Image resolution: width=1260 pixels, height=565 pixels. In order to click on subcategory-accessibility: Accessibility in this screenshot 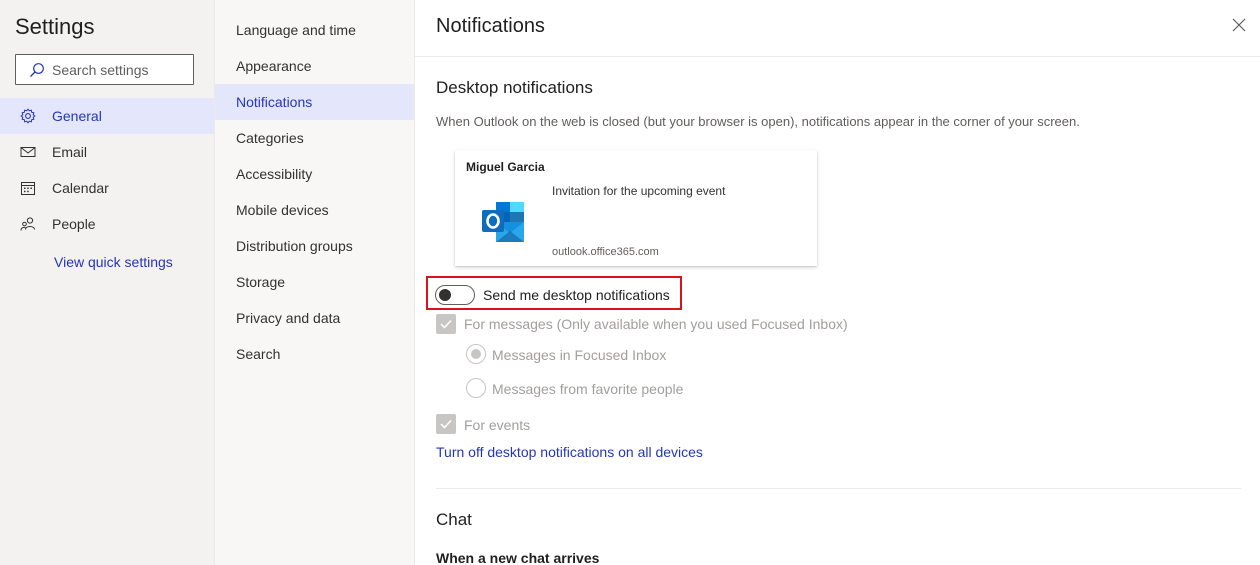, I will do `click(315, 174)`.